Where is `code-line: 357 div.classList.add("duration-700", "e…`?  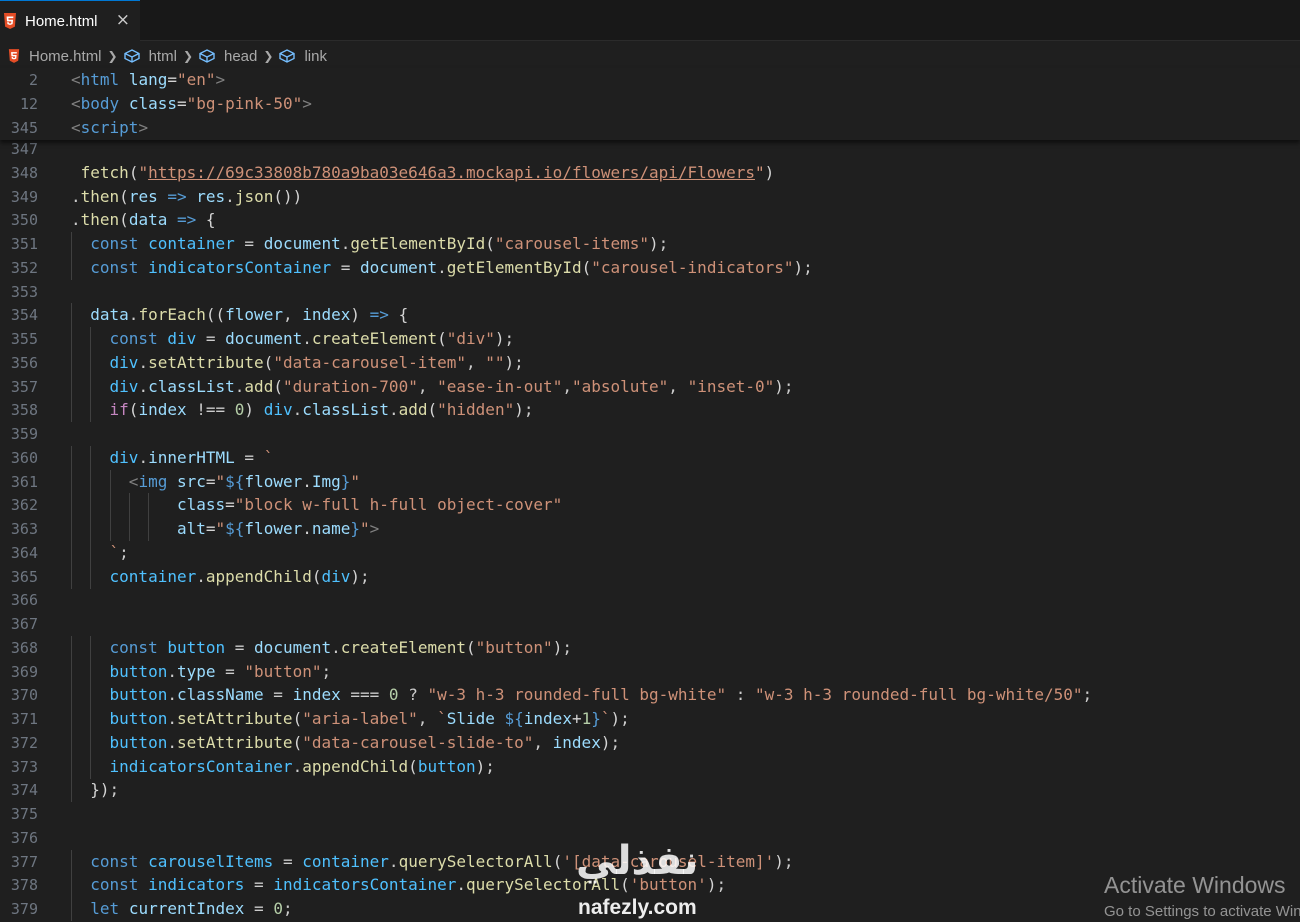 code-line: 357 div.classList.add("duration-700", "e… is located at coordinates (650, 386).